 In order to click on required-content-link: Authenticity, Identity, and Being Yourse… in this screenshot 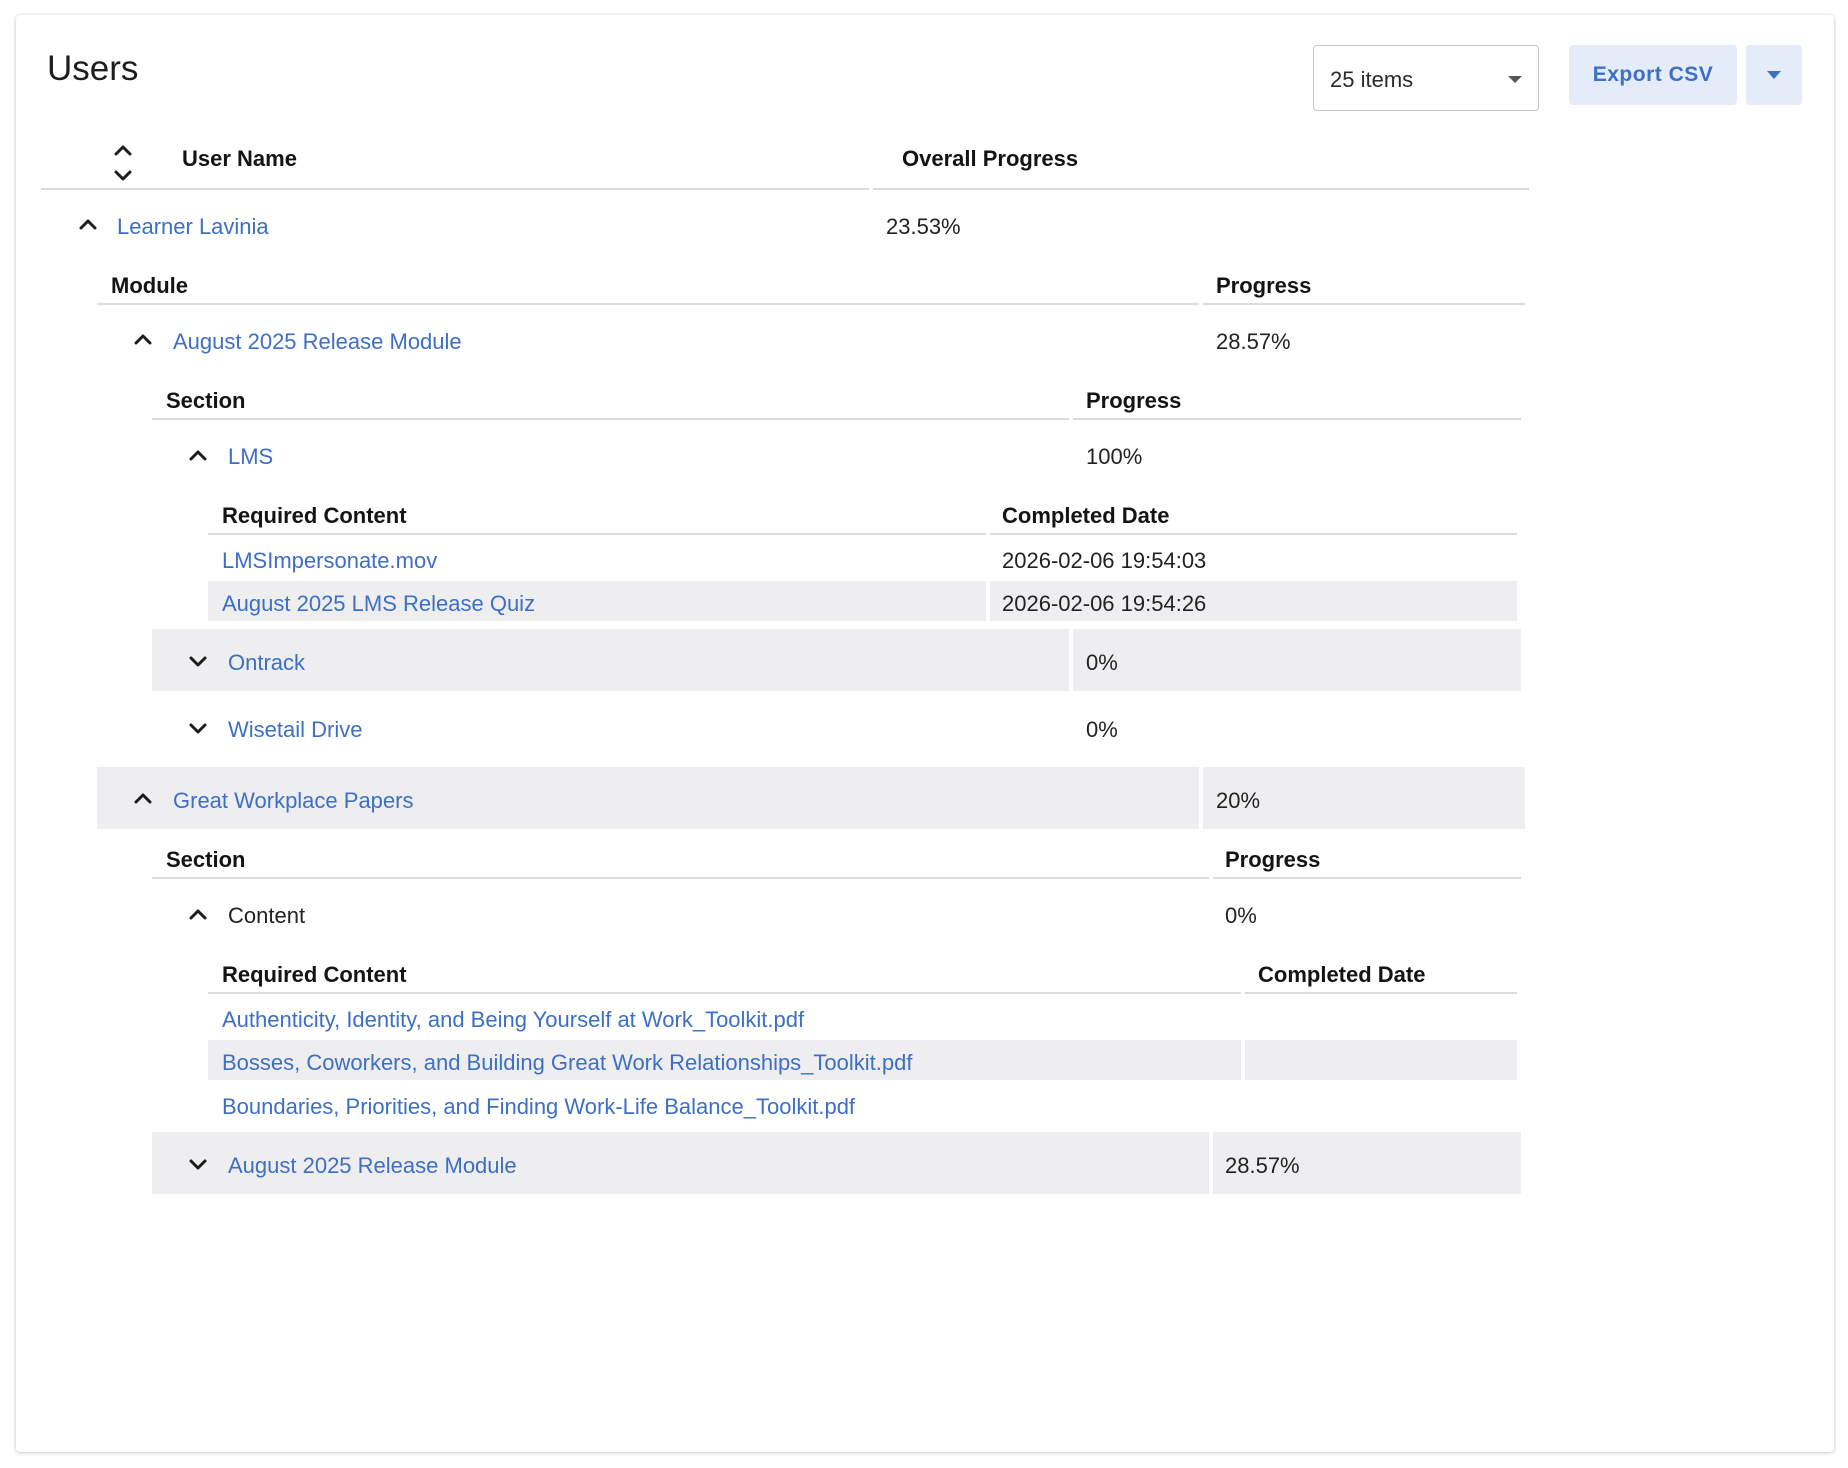, I will do `click(513, 1020)`.